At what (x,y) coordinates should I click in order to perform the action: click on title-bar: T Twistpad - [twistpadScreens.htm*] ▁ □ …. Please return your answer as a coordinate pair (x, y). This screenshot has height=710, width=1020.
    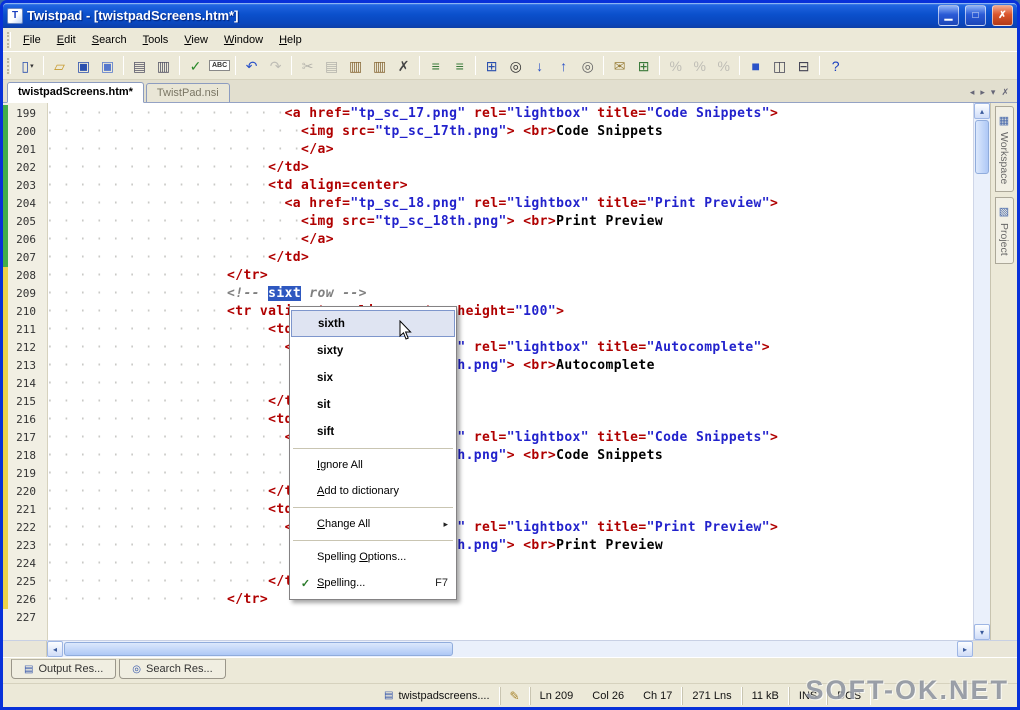
    Looking at the image, I should click on (510, 15).